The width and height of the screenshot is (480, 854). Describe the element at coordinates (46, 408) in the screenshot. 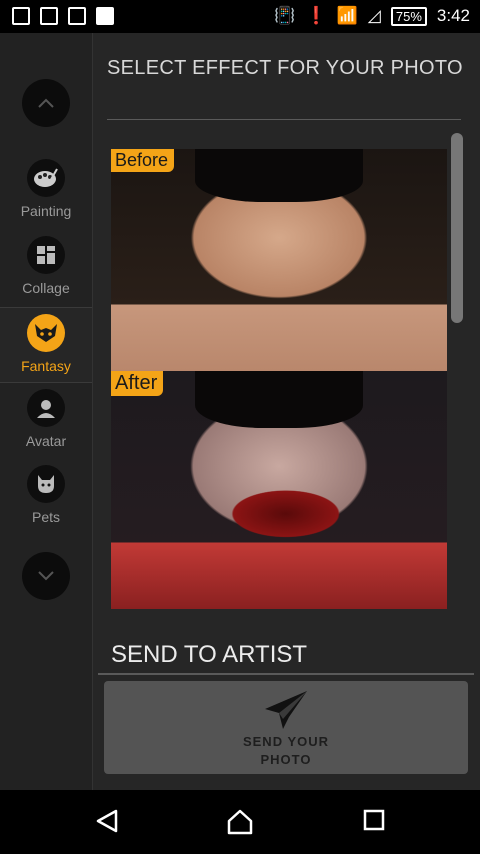

I see `avatar-icon` at that location.